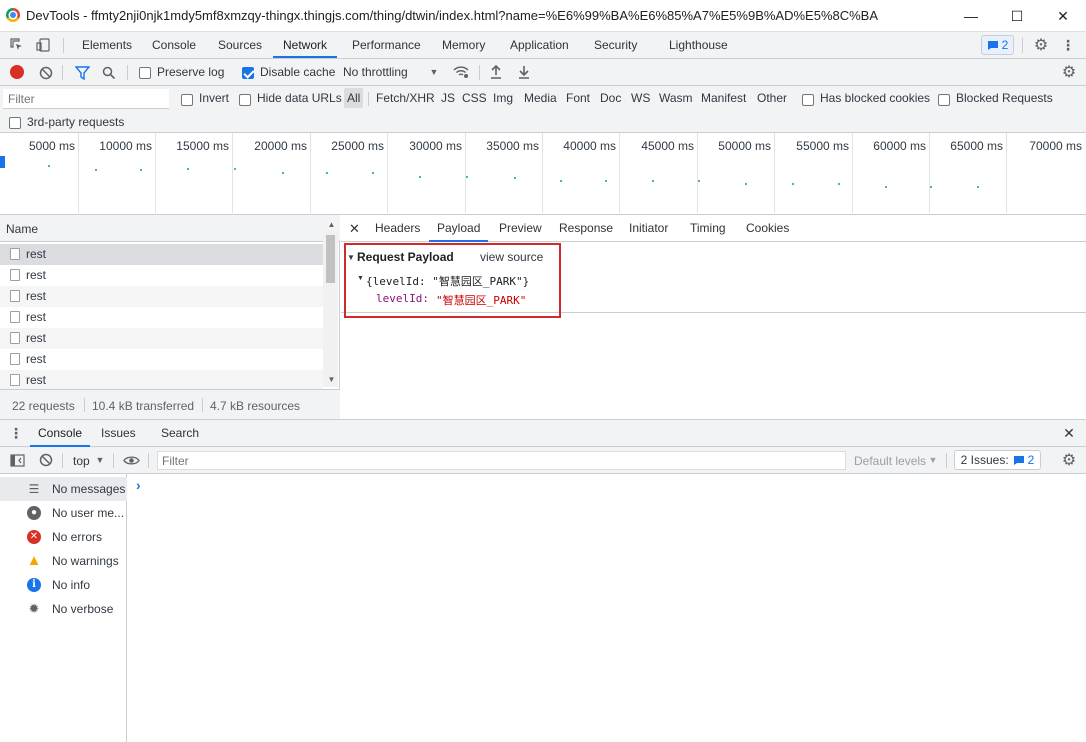 The image size is (1086, 742). Describe the element at coordinates (405, 98) in the screenshot. I see `type-filter-fetch-xhr: Fetch/XHR` at that location.